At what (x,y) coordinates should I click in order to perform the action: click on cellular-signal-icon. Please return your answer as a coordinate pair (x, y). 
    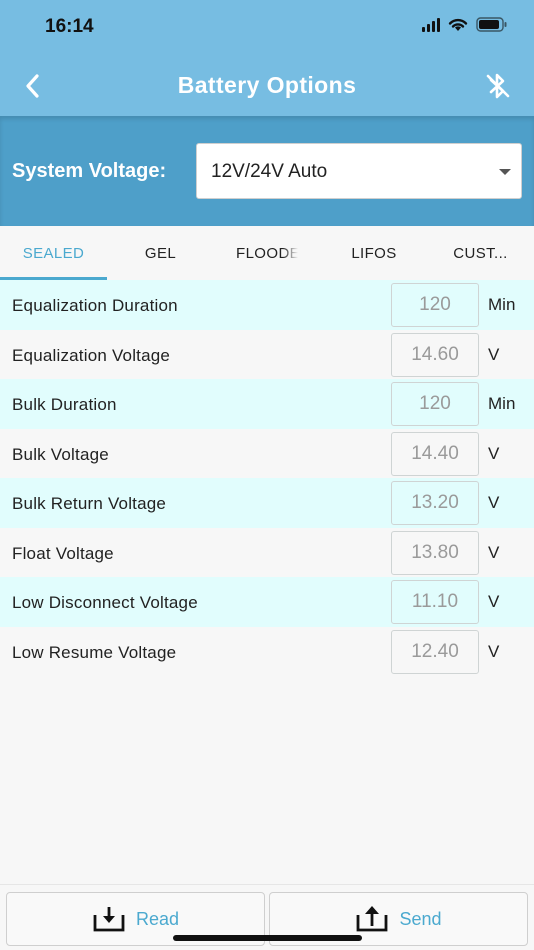
    Looking at the image, I should click on (431, 24).